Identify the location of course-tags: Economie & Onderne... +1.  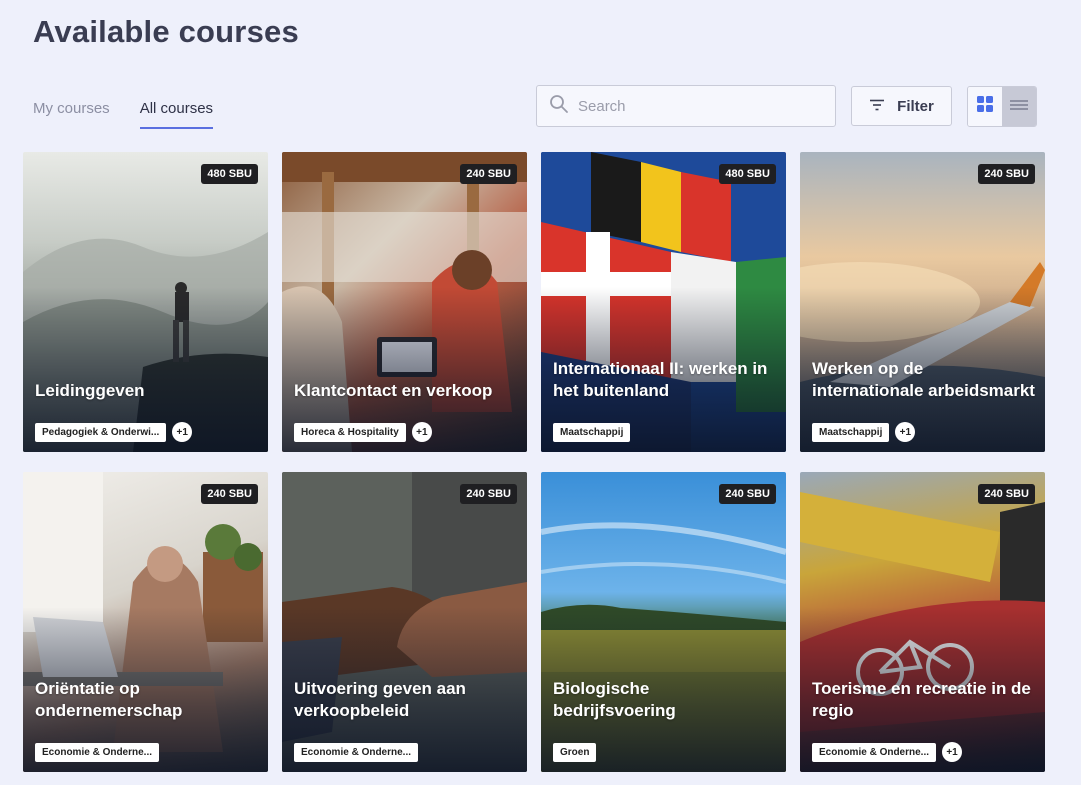
(887, 752).